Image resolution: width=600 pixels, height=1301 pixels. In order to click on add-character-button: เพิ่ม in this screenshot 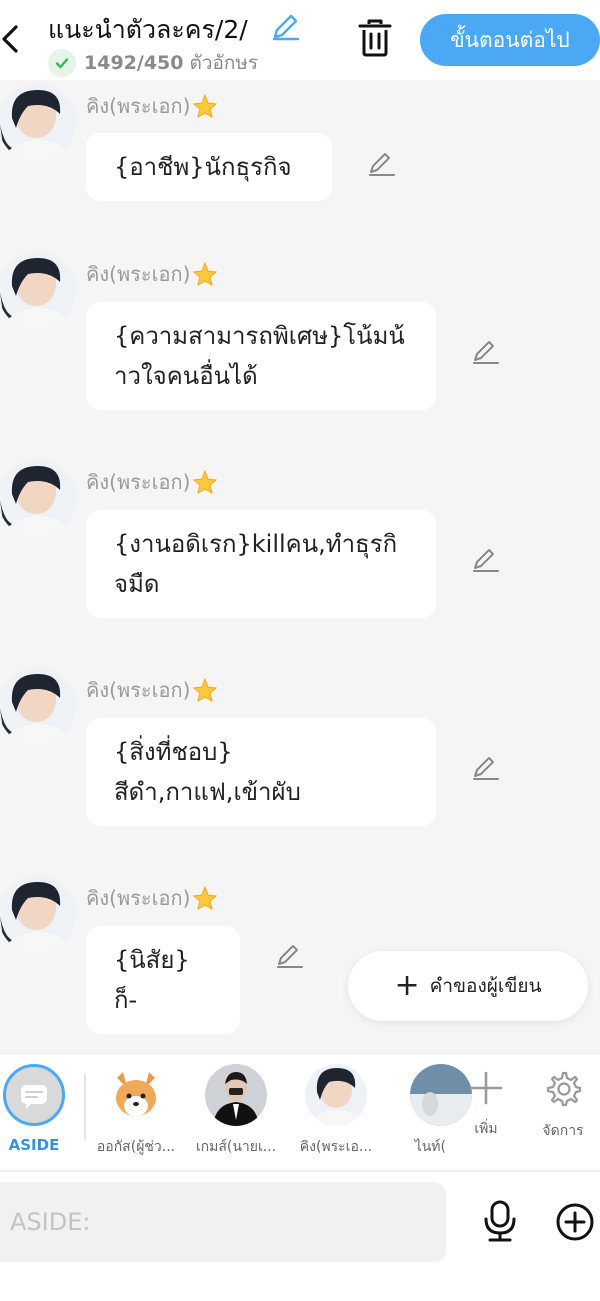, I will do `click(486, 1105)`.